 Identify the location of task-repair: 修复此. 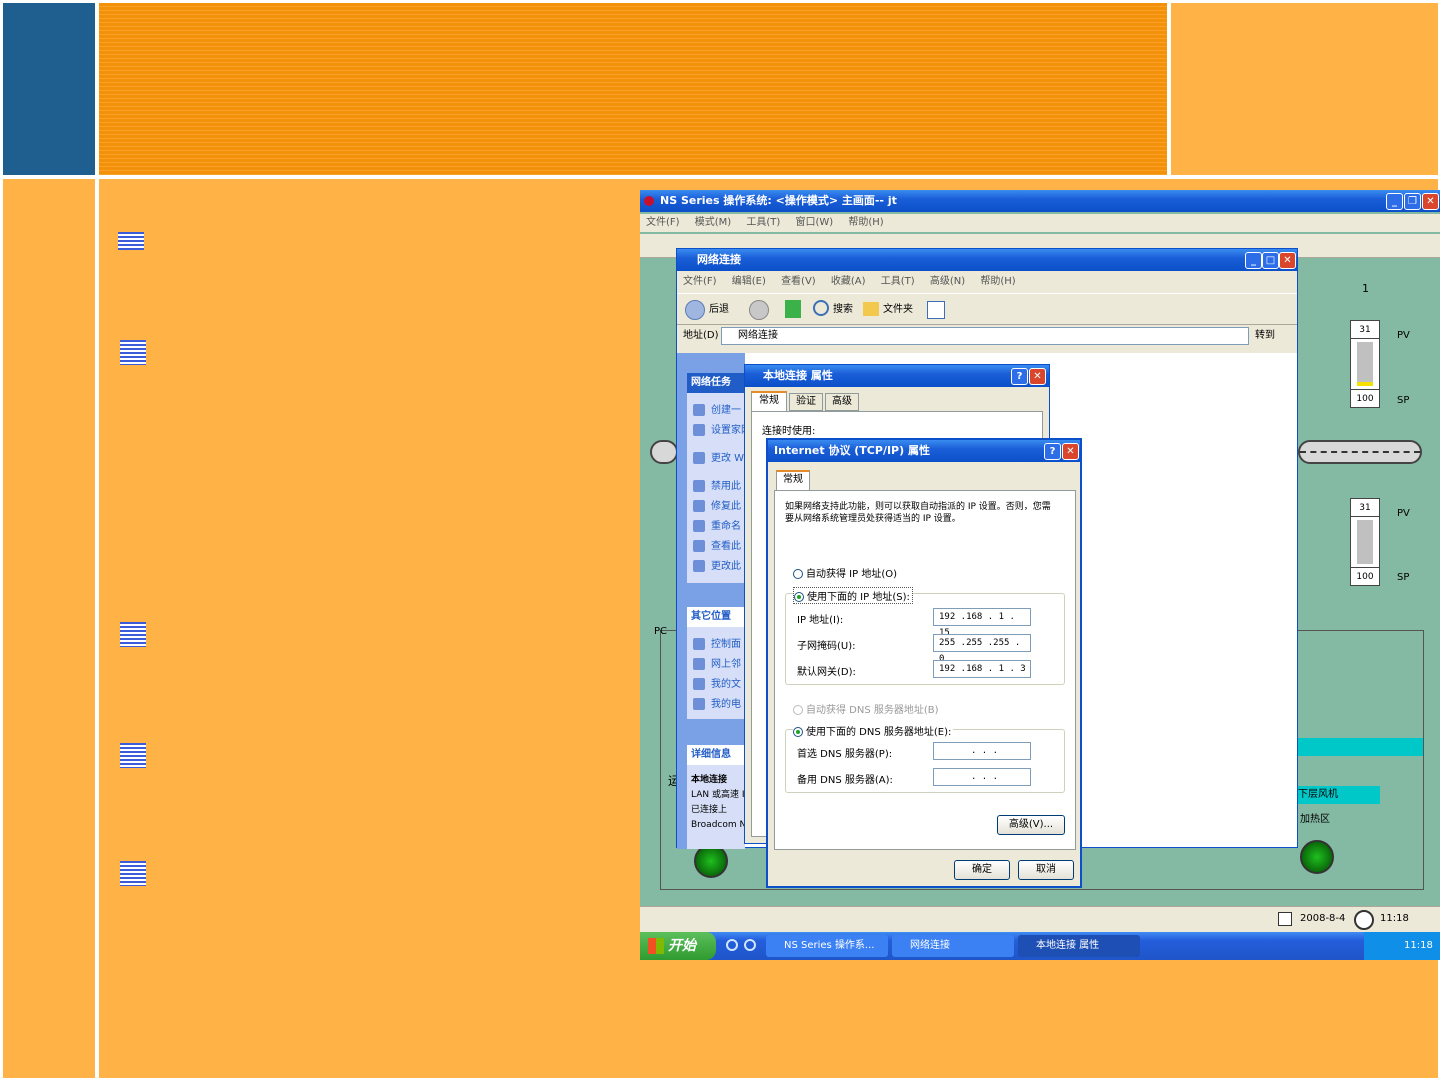
(717, 504).